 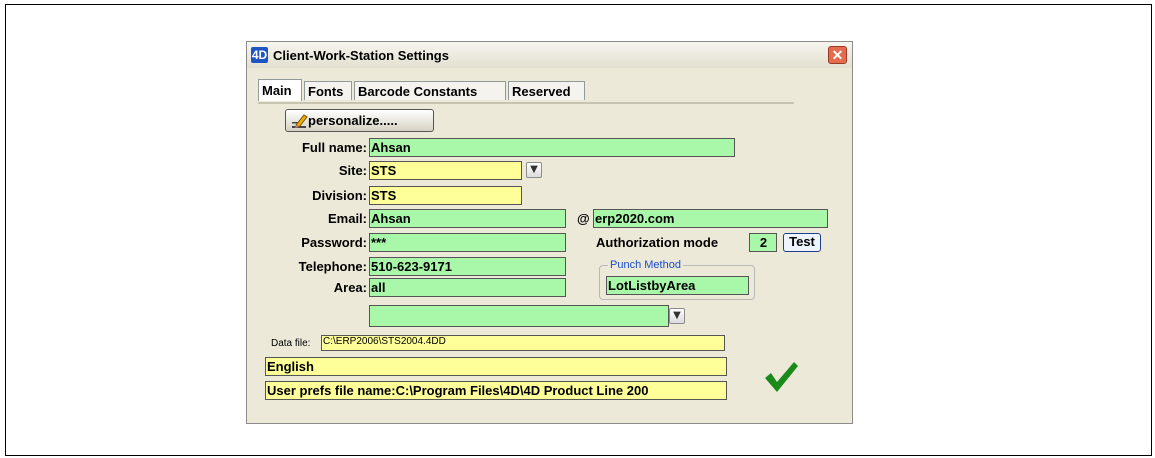 I want to click on data-file-label: Data file:, so click(x=291, y=343).